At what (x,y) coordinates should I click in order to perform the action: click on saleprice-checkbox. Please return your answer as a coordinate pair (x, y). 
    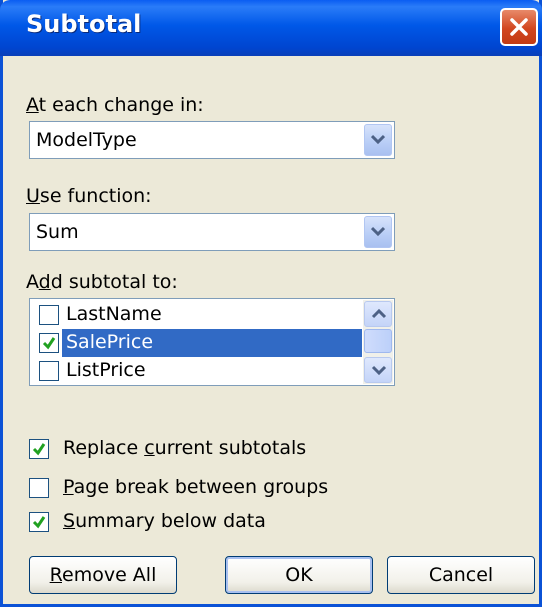
    Looking at the image, I should click on (49, 343).